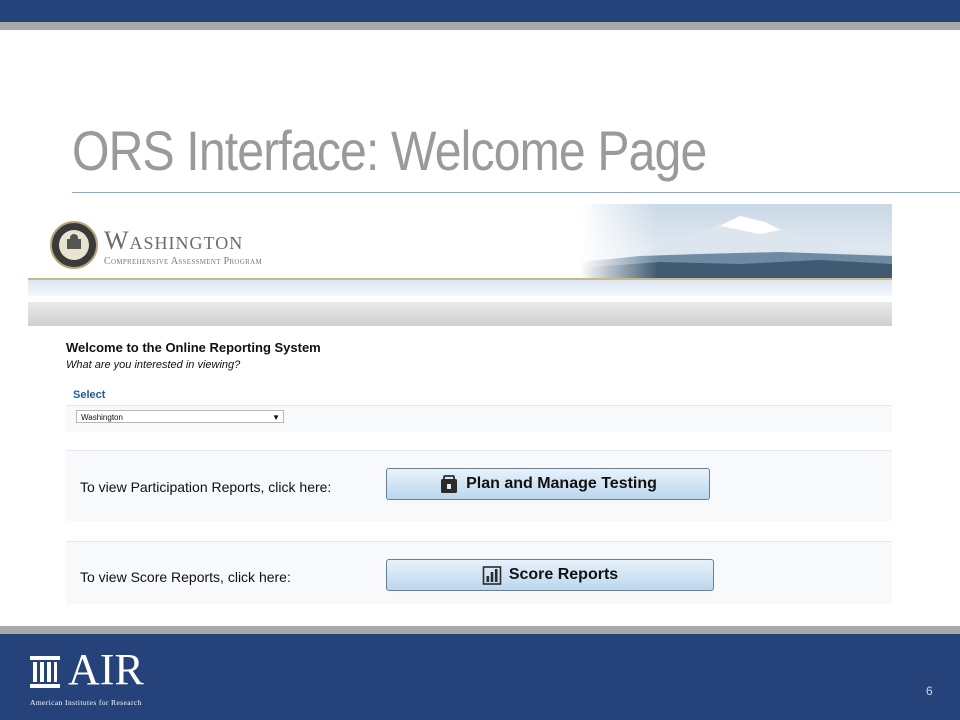 The image size is (960, 720). I want to click on navigation-bar, so click(460, 314).